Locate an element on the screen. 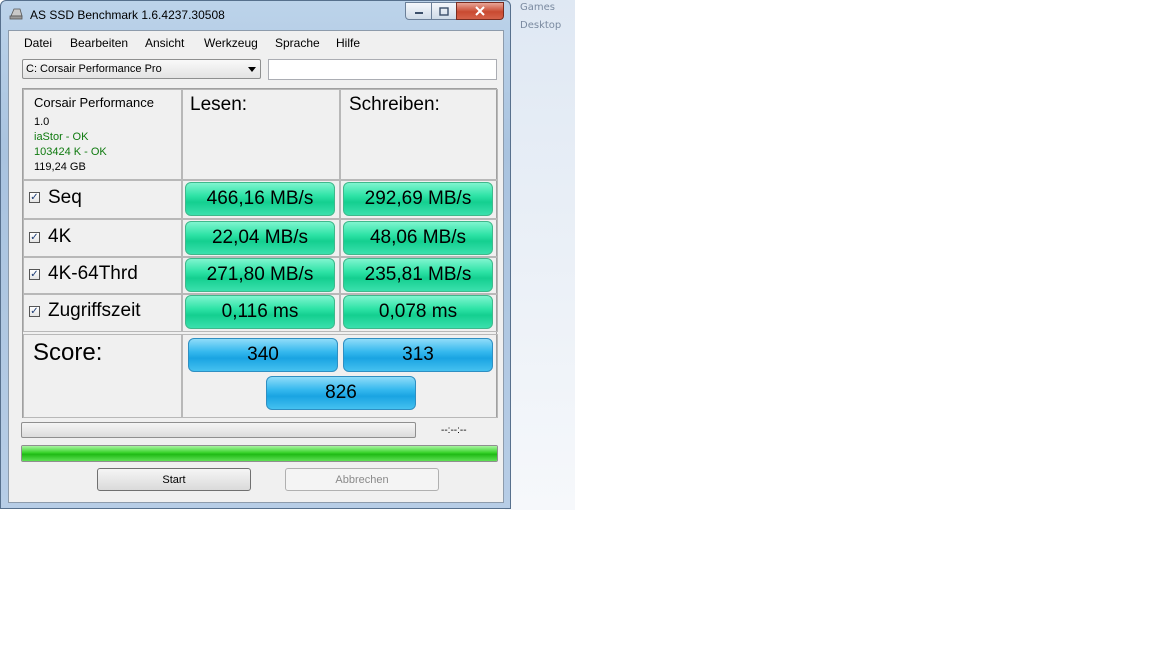 This screenshot has height=648, width=1152. zugriffszeit-write-result: 0,078 ms is located at coordinates (418, 312).